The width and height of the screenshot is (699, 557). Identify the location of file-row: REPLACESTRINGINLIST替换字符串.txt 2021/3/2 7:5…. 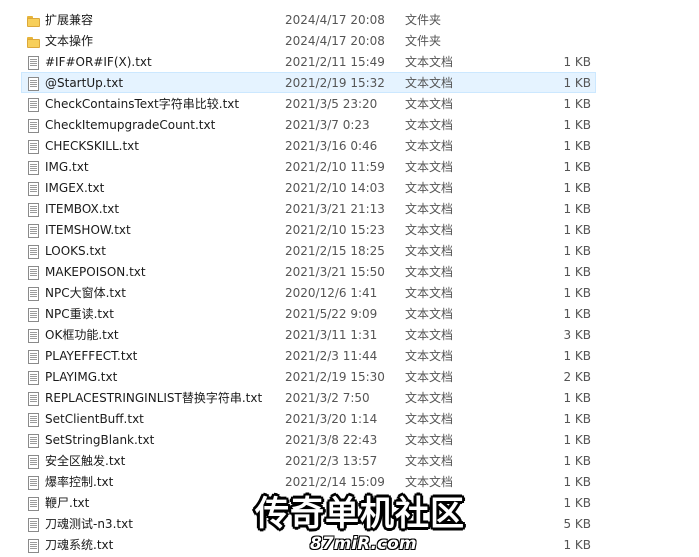
(308, 397).